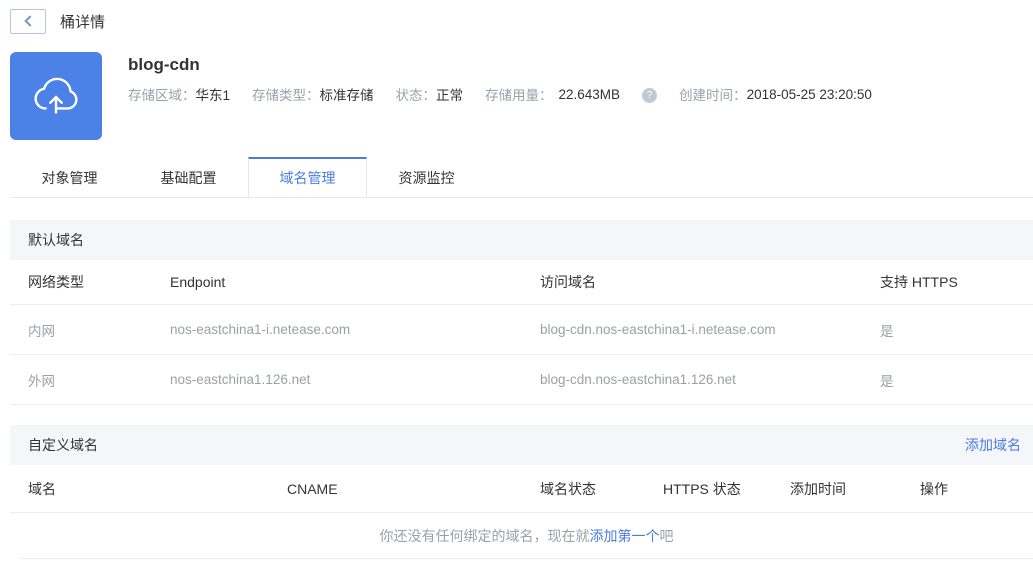 This screenshot has width=1033, height=562. What do you see at coordinates (286, 95) in the screenshot?
I see `meta-label-storage-type: 存储类型：` at bounding box center [286, 95].